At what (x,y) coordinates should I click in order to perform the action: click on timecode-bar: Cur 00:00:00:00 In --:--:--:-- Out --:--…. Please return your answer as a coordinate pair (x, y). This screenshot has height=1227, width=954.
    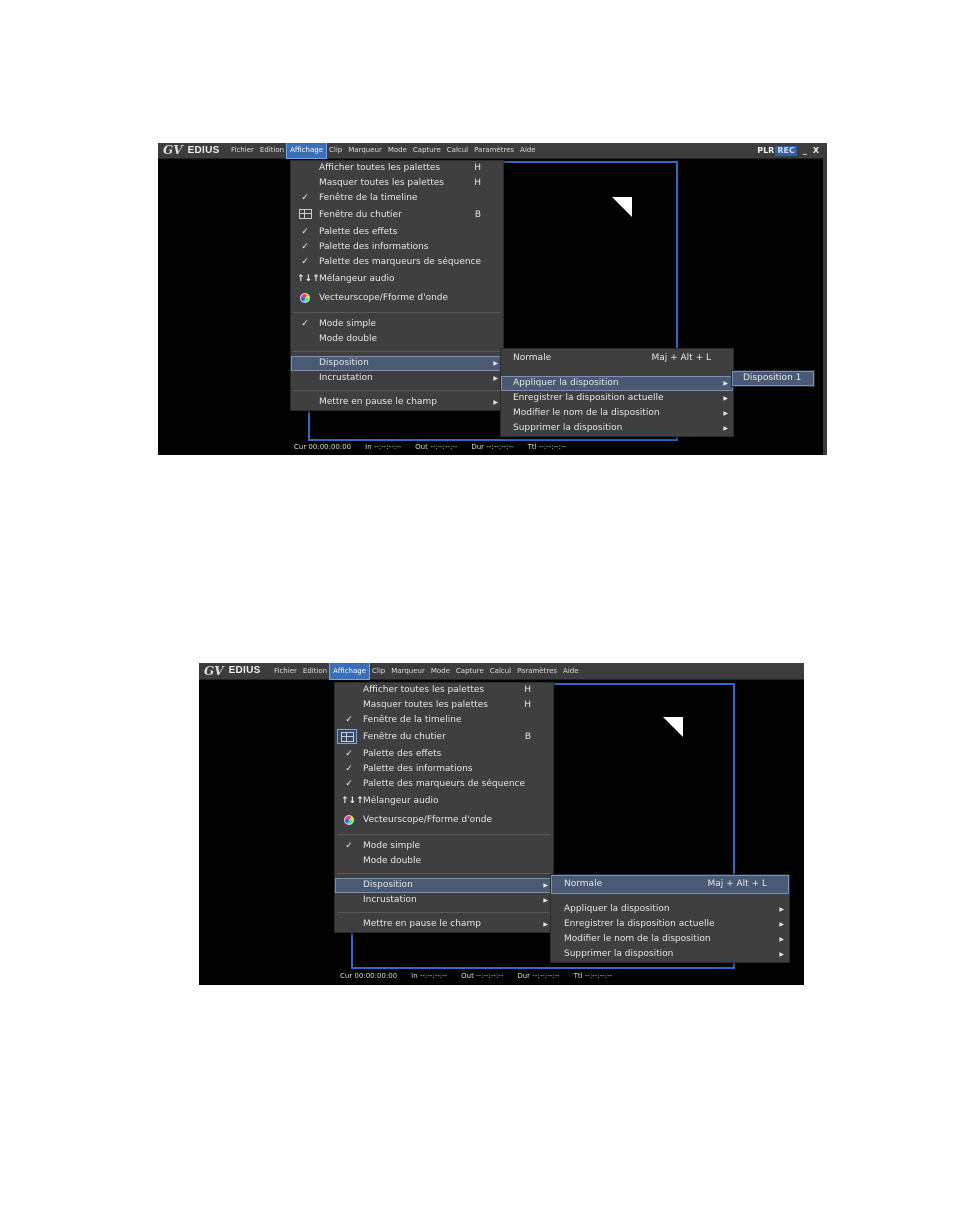
    Looking at the image, I should click on (476, 976).